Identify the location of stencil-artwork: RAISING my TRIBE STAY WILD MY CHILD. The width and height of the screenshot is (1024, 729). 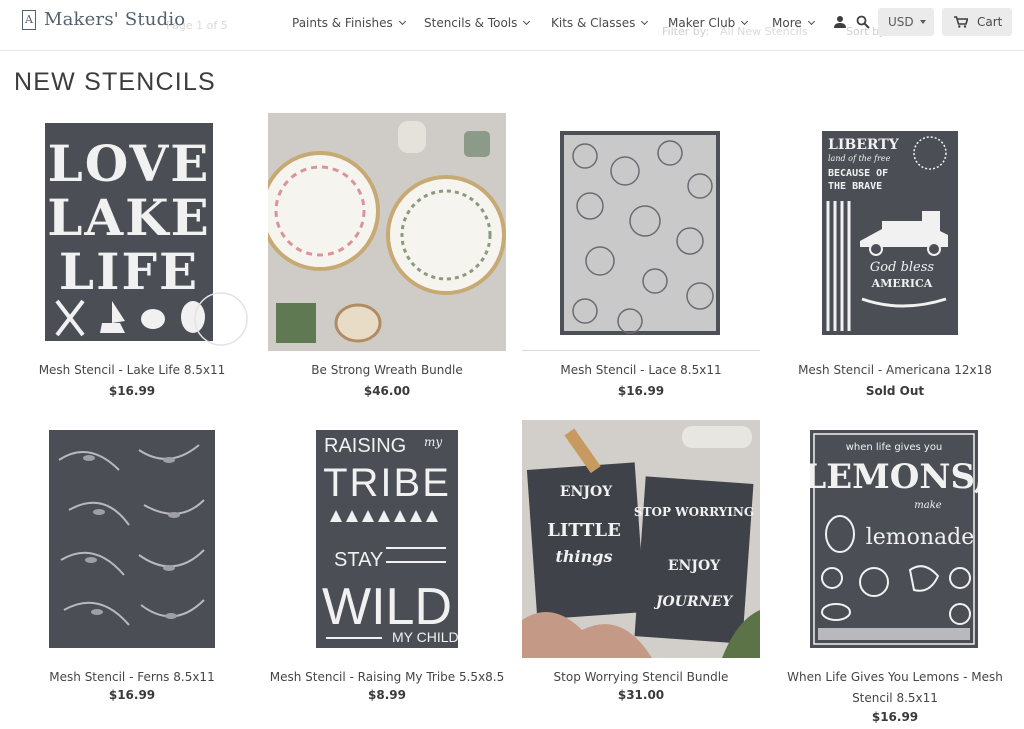
(387, 539).